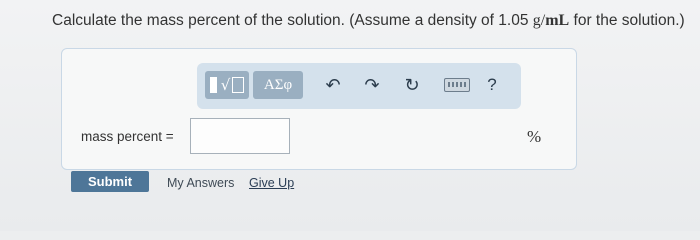  I want to click on fraction-frame-icon, so click(238, 85).